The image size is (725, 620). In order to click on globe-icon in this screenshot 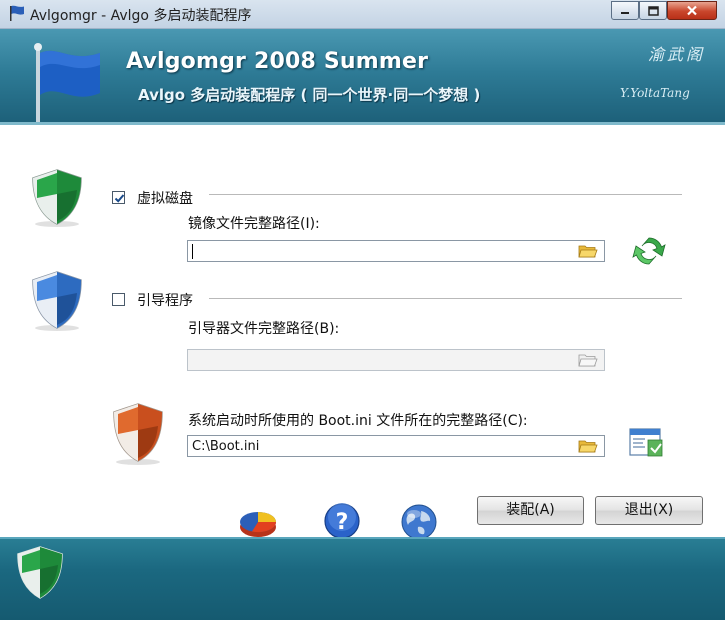, I will do `click(419, 522)`.